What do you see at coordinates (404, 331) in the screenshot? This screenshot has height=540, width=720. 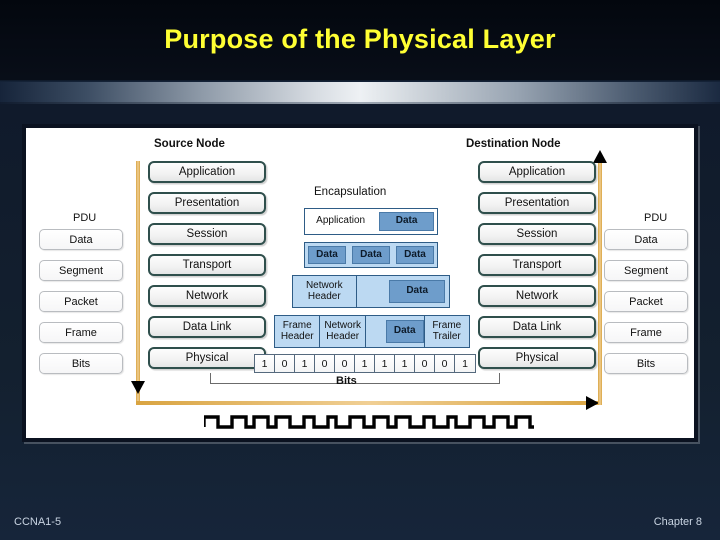 I see `encap-cell-frame-data: Data` at bounding box center [404, 331].